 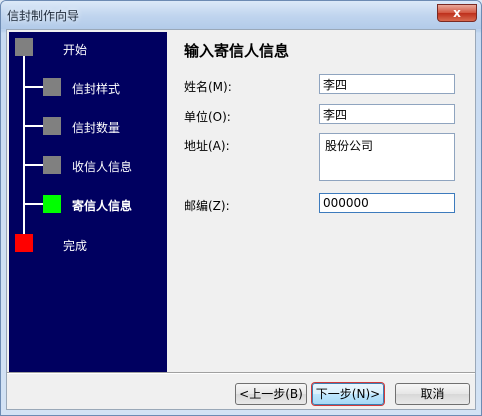 What do you see at coordinates (96, 89) in the screenshot?
I see `step-label-style: 信封样式` at bounding box center [96, 89].